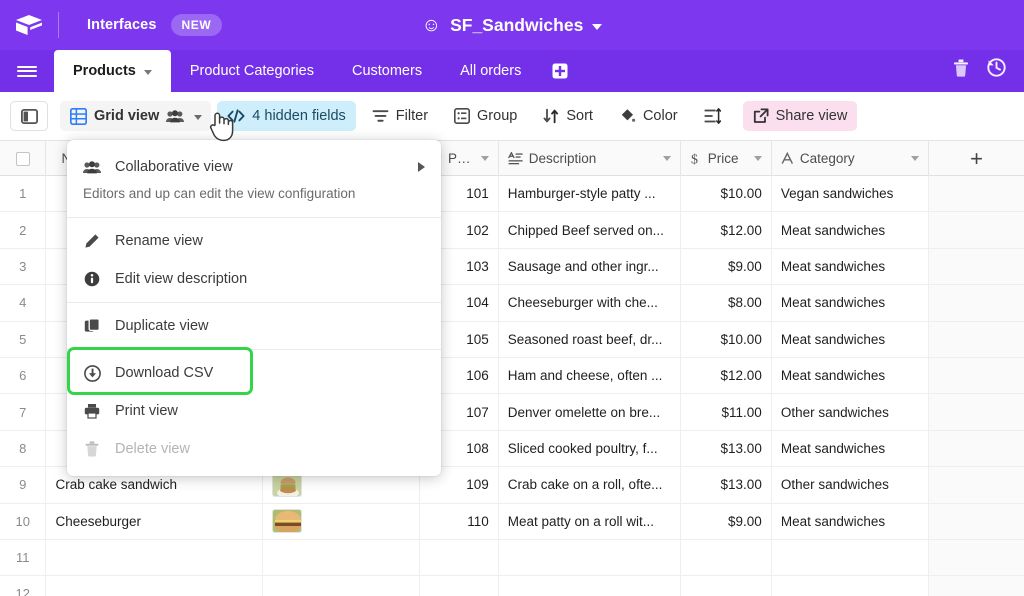 The width and height of the screenshot is (1024, 596). What do you see at coordinates (851, 158) in the screenshot?
I see `column-header-category: Category` at bounding box center [851, 158].